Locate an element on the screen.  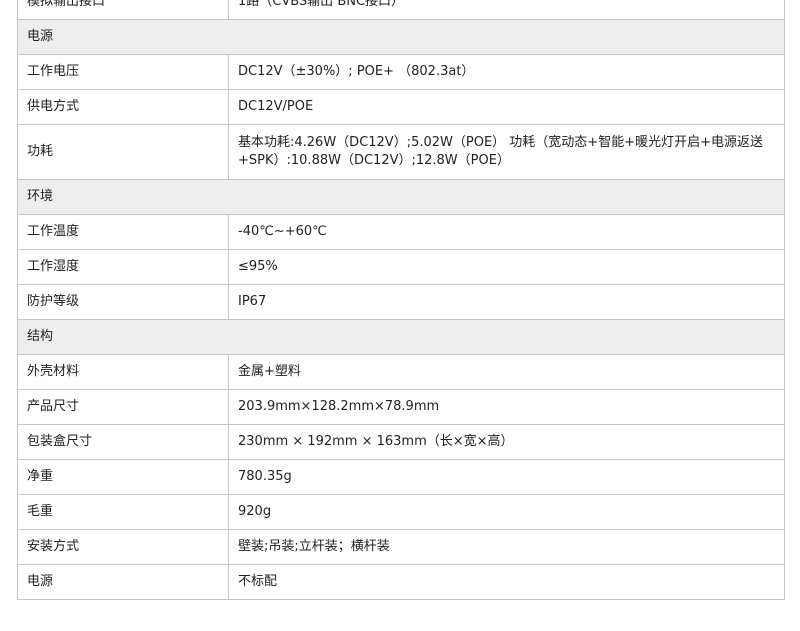
spec-row-operating-voltage: 工作电压 DC12V（±30%）; POE+ （802.3at） is located at coordinates (401, 72).